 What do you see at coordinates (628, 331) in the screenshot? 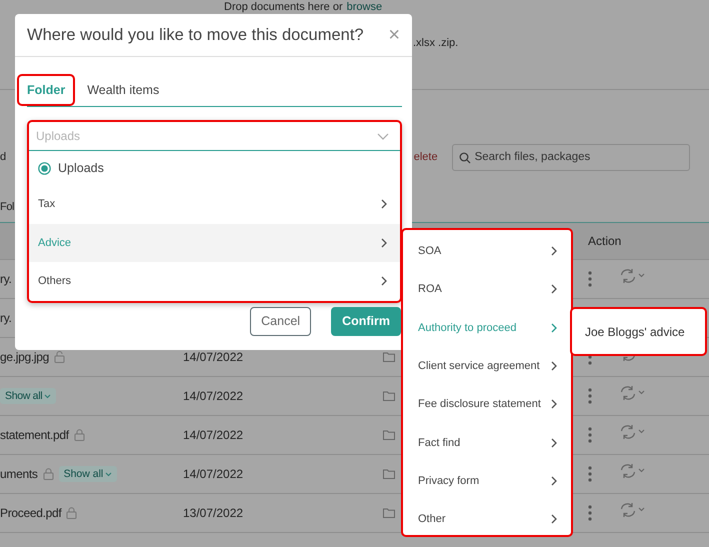
I see `submenu-item: Joe Bloggs' advice` at bounding box center [628, 331].